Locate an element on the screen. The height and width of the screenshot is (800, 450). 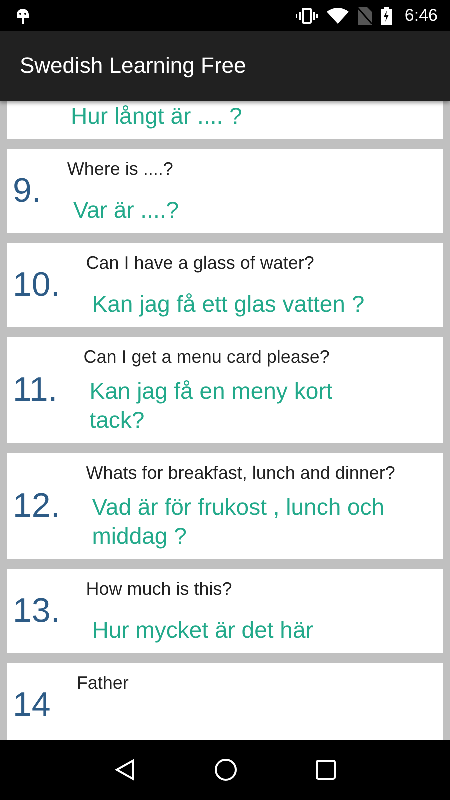
phrase-number: 12. is located at coordinates (37, 506).